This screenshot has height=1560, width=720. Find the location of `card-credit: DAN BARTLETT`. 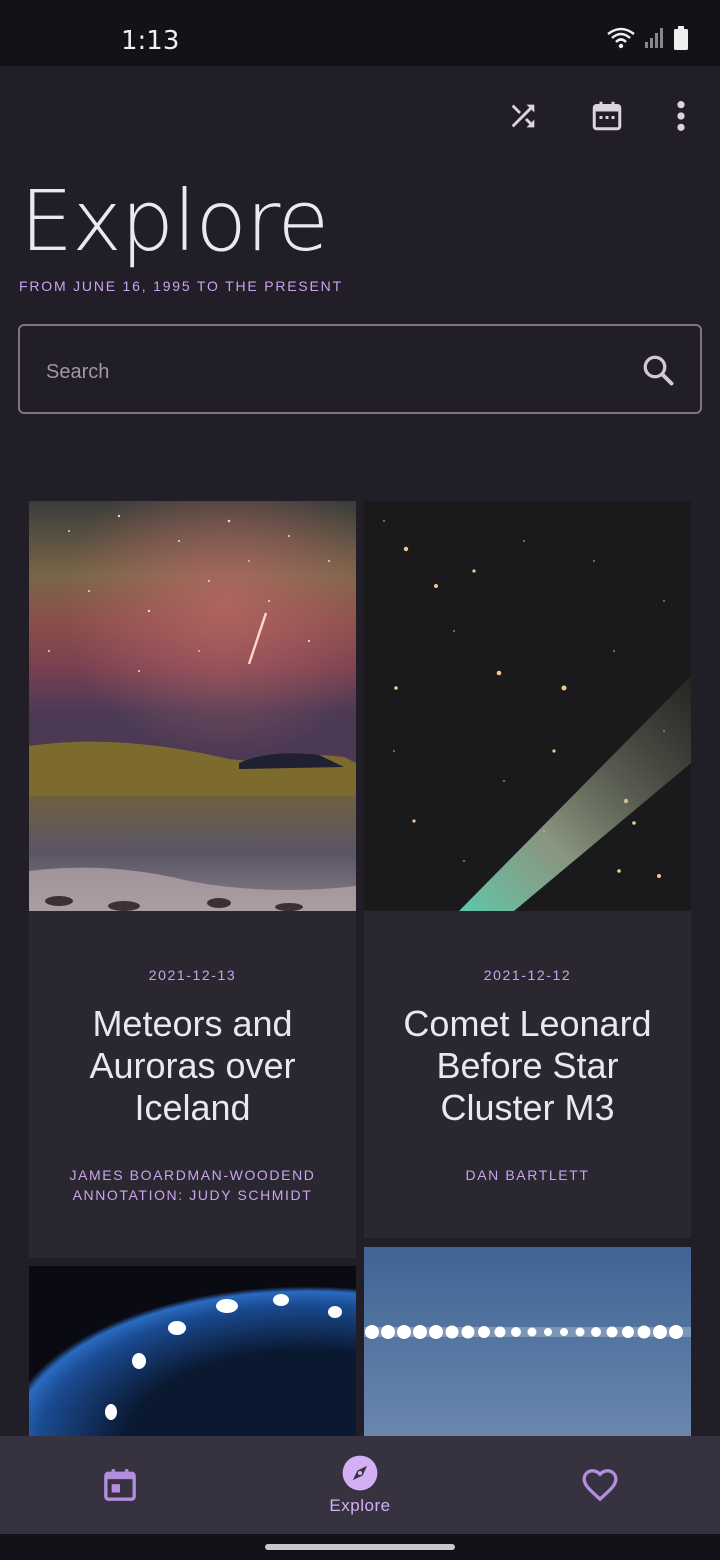

card-credit: DAN BARTLETT is located at coordinates (527, 1175).